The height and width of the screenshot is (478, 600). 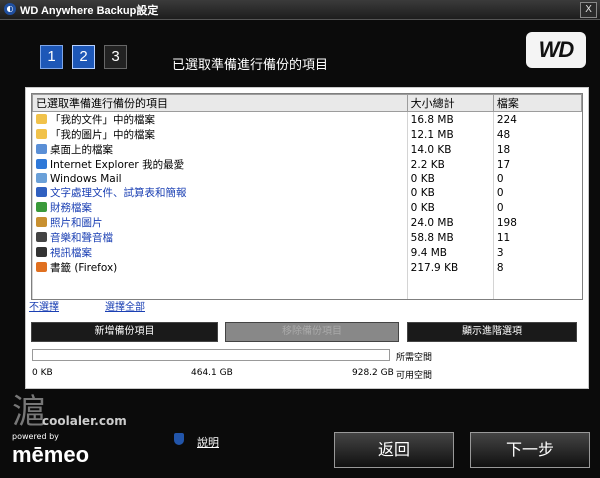 I want to click on music-icon, so click(x=41, y=237).